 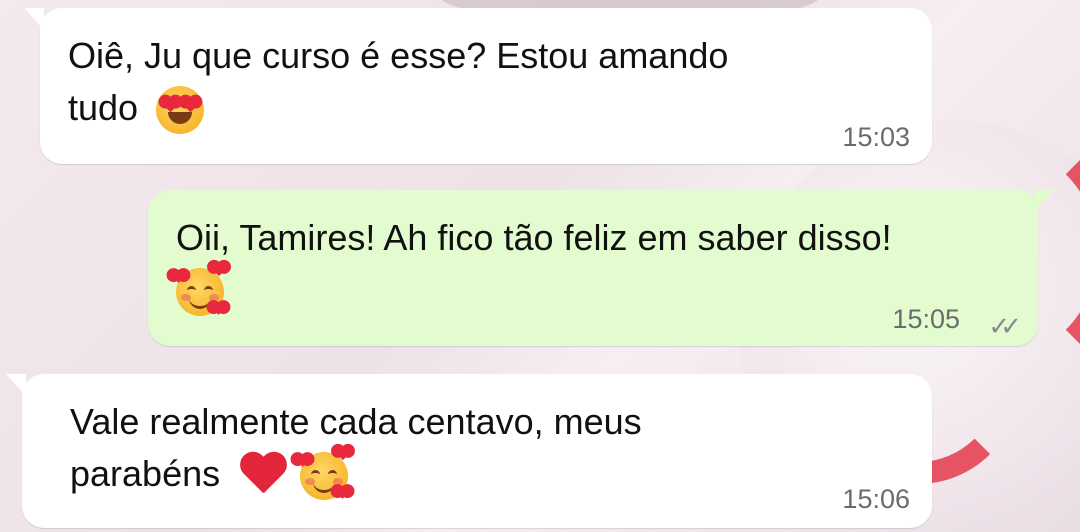 I want to click on message-timestamp: 15:05, so click(x=926, y=319).